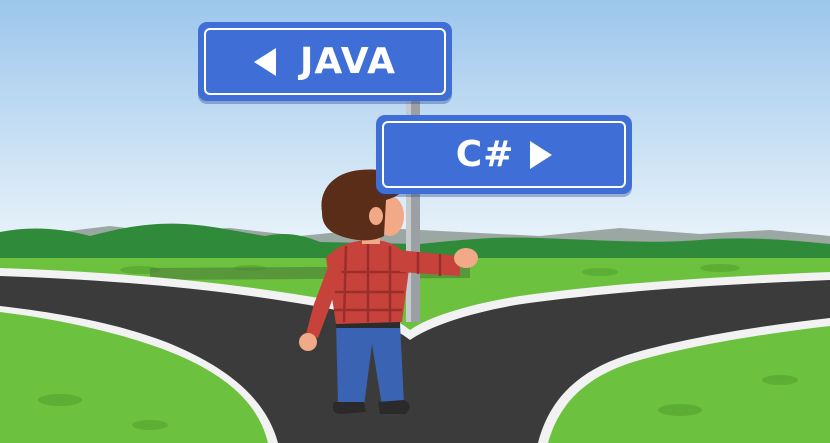 The width and height of the screenshot is (830, 443). What do you see at coordinates (394, 407) in the screenshot?
I see `right-shoe` at bounding box center [394, 407].